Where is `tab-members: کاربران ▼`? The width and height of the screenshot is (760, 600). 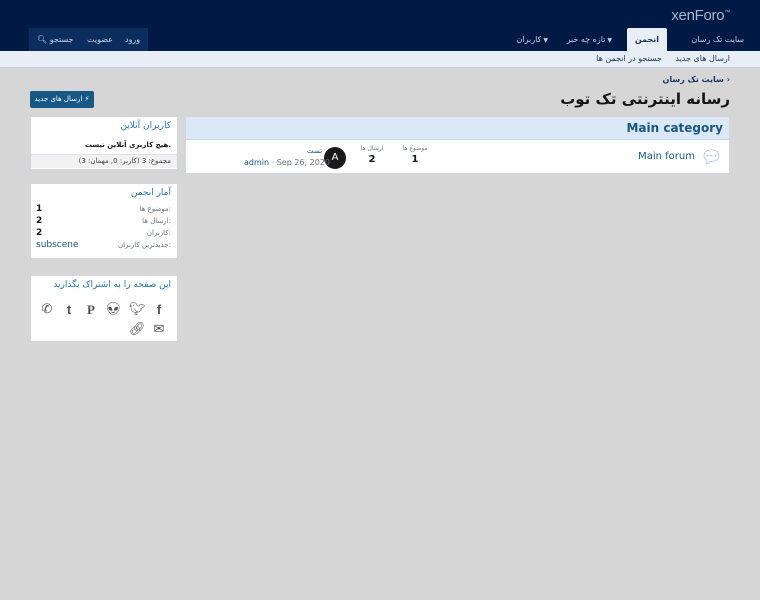
tab-members: کاربران ▼ is located at coordinates (533, 39).